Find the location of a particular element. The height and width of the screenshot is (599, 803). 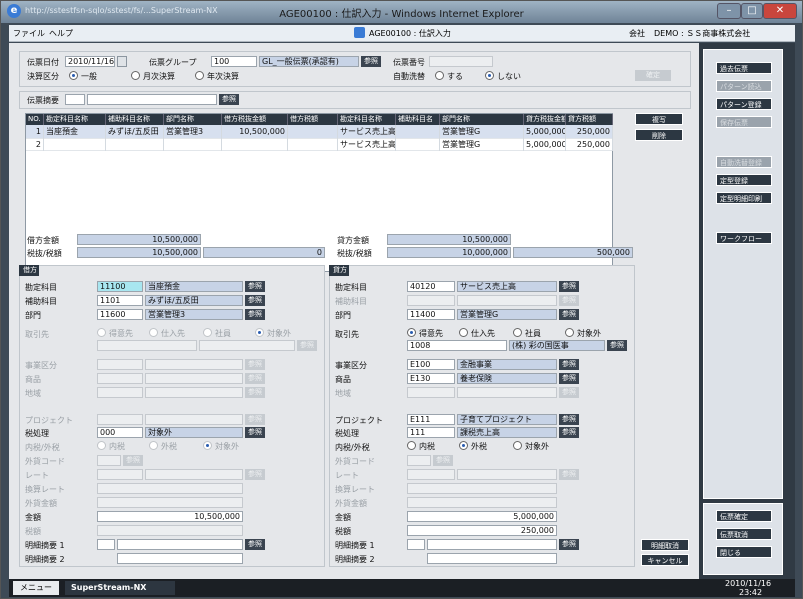

credit-fx-ref: 参照 is located at coordinates (443, 460).